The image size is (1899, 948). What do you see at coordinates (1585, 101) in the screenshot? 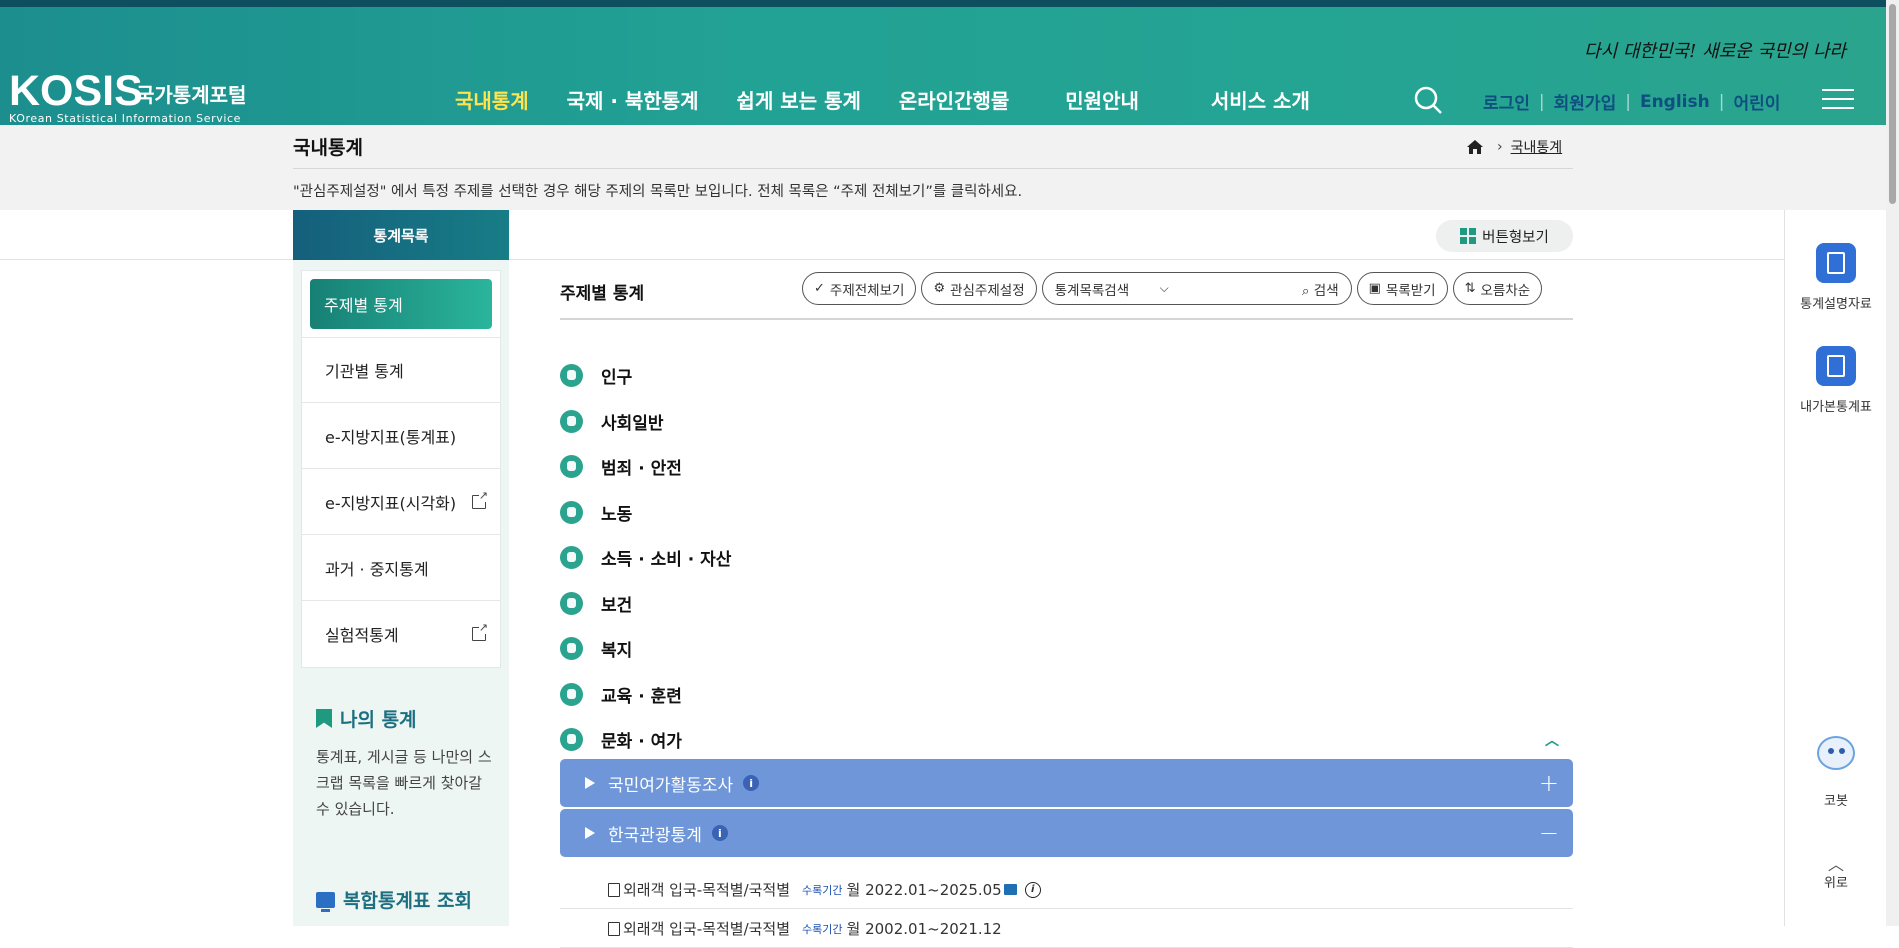
I see `signup-link: 회원가입` at bounding box center [1585, 101].